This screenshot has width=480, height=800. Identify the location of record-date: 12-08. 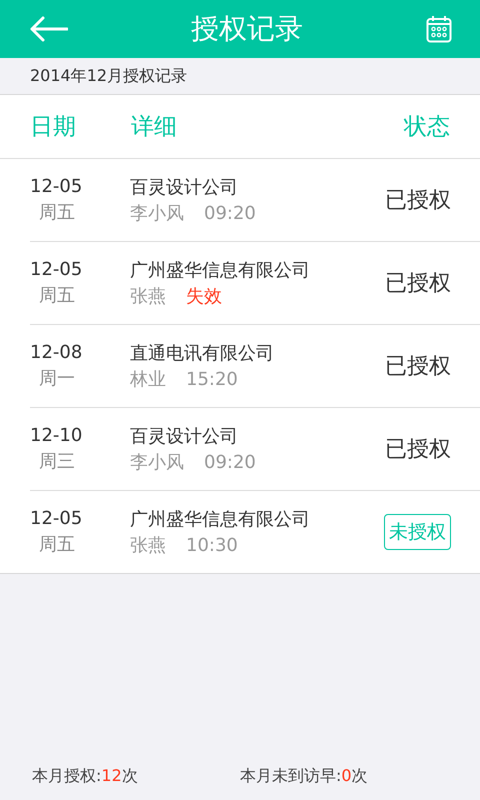
(56, 353).